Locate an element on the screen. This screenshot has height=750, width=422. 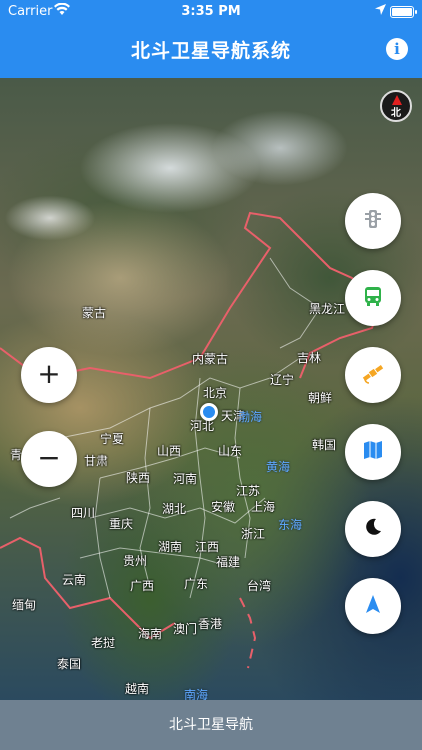
map-label: 海南 is located at coordinates (150, 634).